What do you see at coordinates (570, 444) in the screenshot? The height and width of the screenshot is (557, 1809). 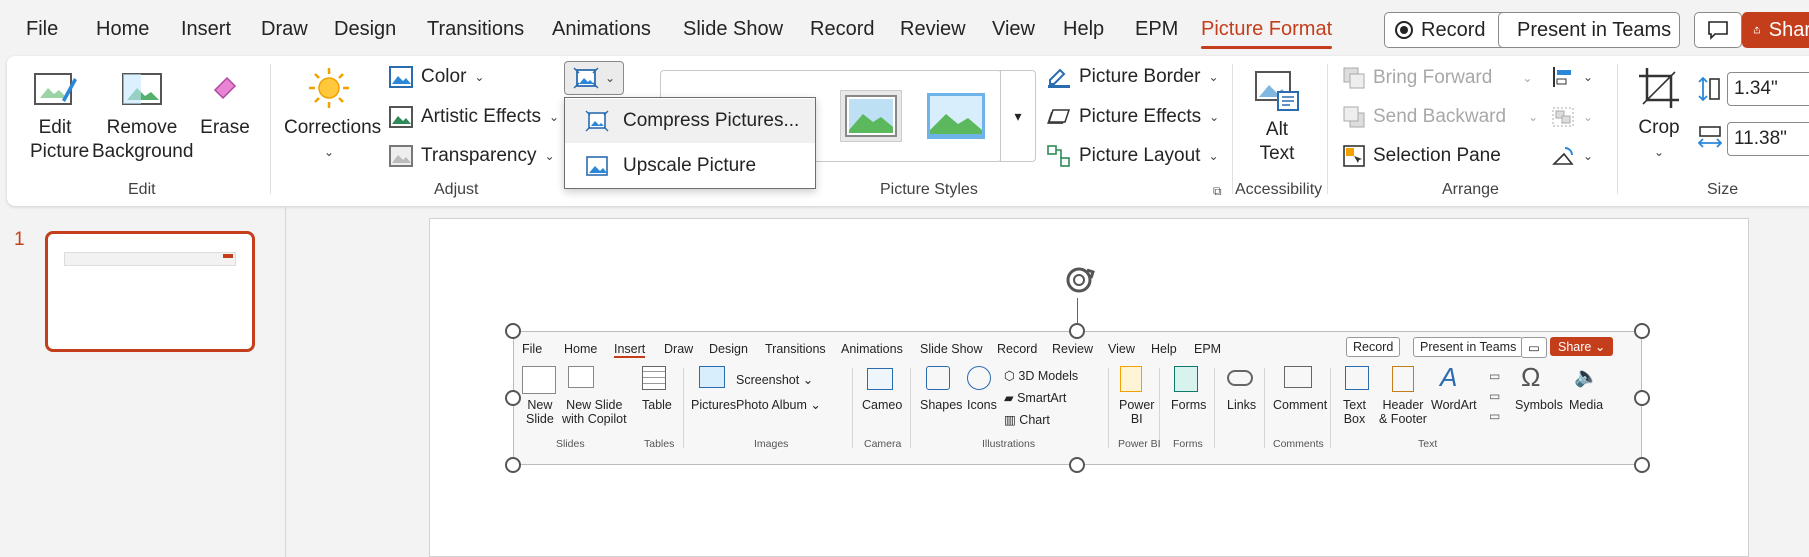 I see `inner-group-slides: Slides` at bounding box center [570, 444].